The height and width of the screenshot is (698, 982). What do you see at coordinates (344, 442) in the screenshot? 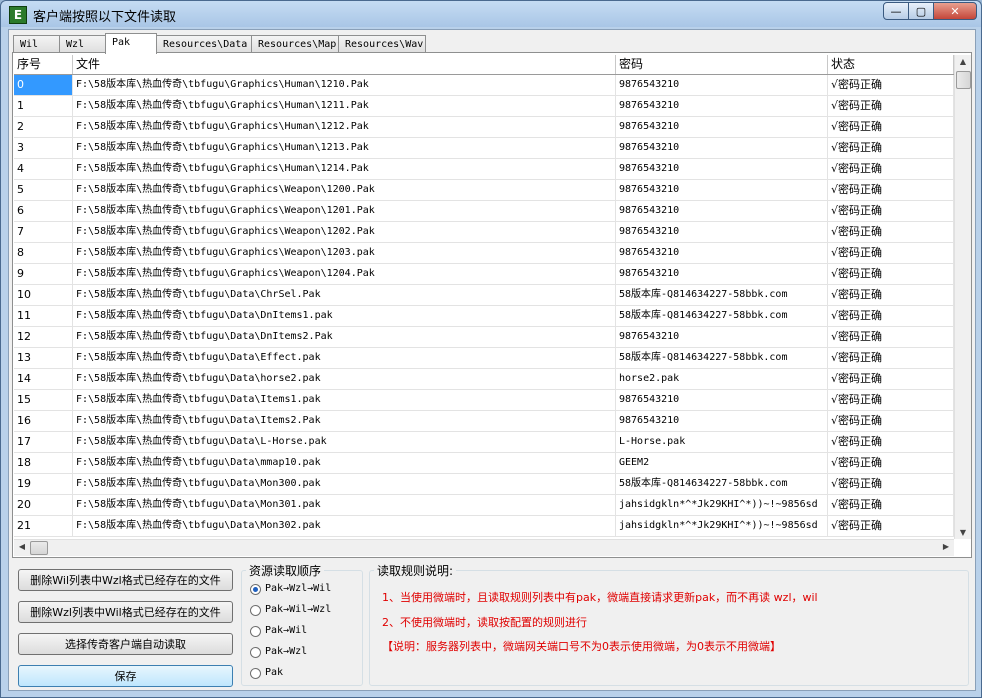
I see `cell-file: F:\58版本库\热血传奇\tbfugu\Data\L-Horse.pak` at bounding box center [344, 442].